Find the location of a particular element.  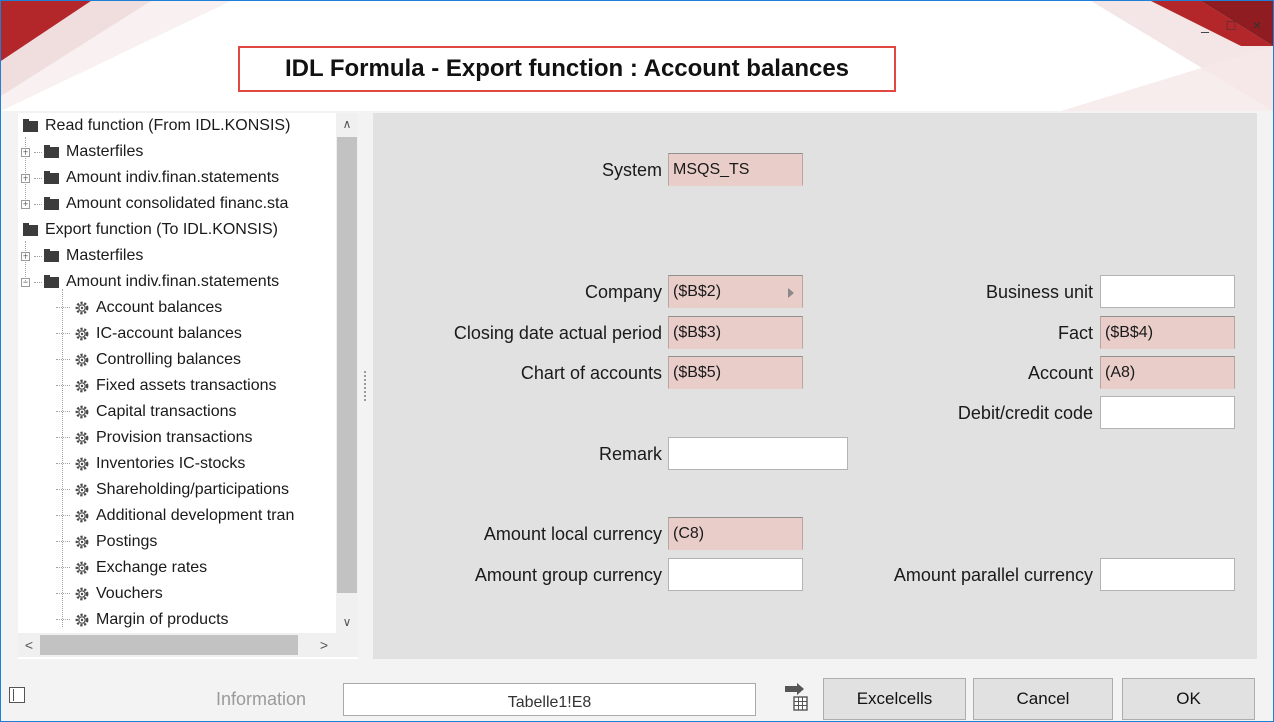

tree-leaf-item: Postings is located at coordinates (107, 542).